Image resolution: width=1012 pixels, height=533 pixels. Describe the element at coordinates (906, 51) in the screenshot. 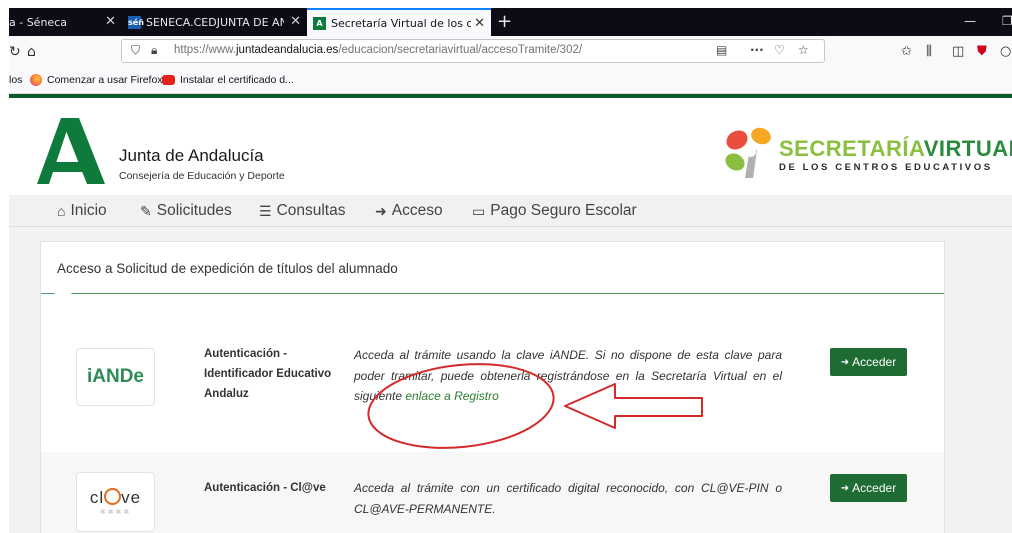

I see `bookmarks-star-icon: ✩` at that location.